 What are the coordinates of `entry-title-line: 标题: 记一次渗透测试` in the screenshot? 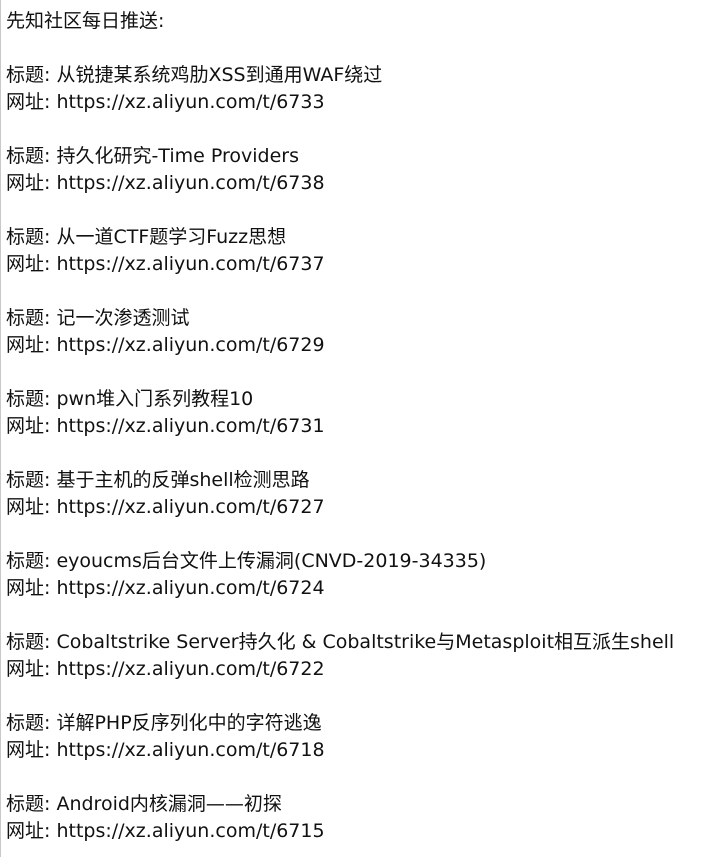 It's located at (365, 318).